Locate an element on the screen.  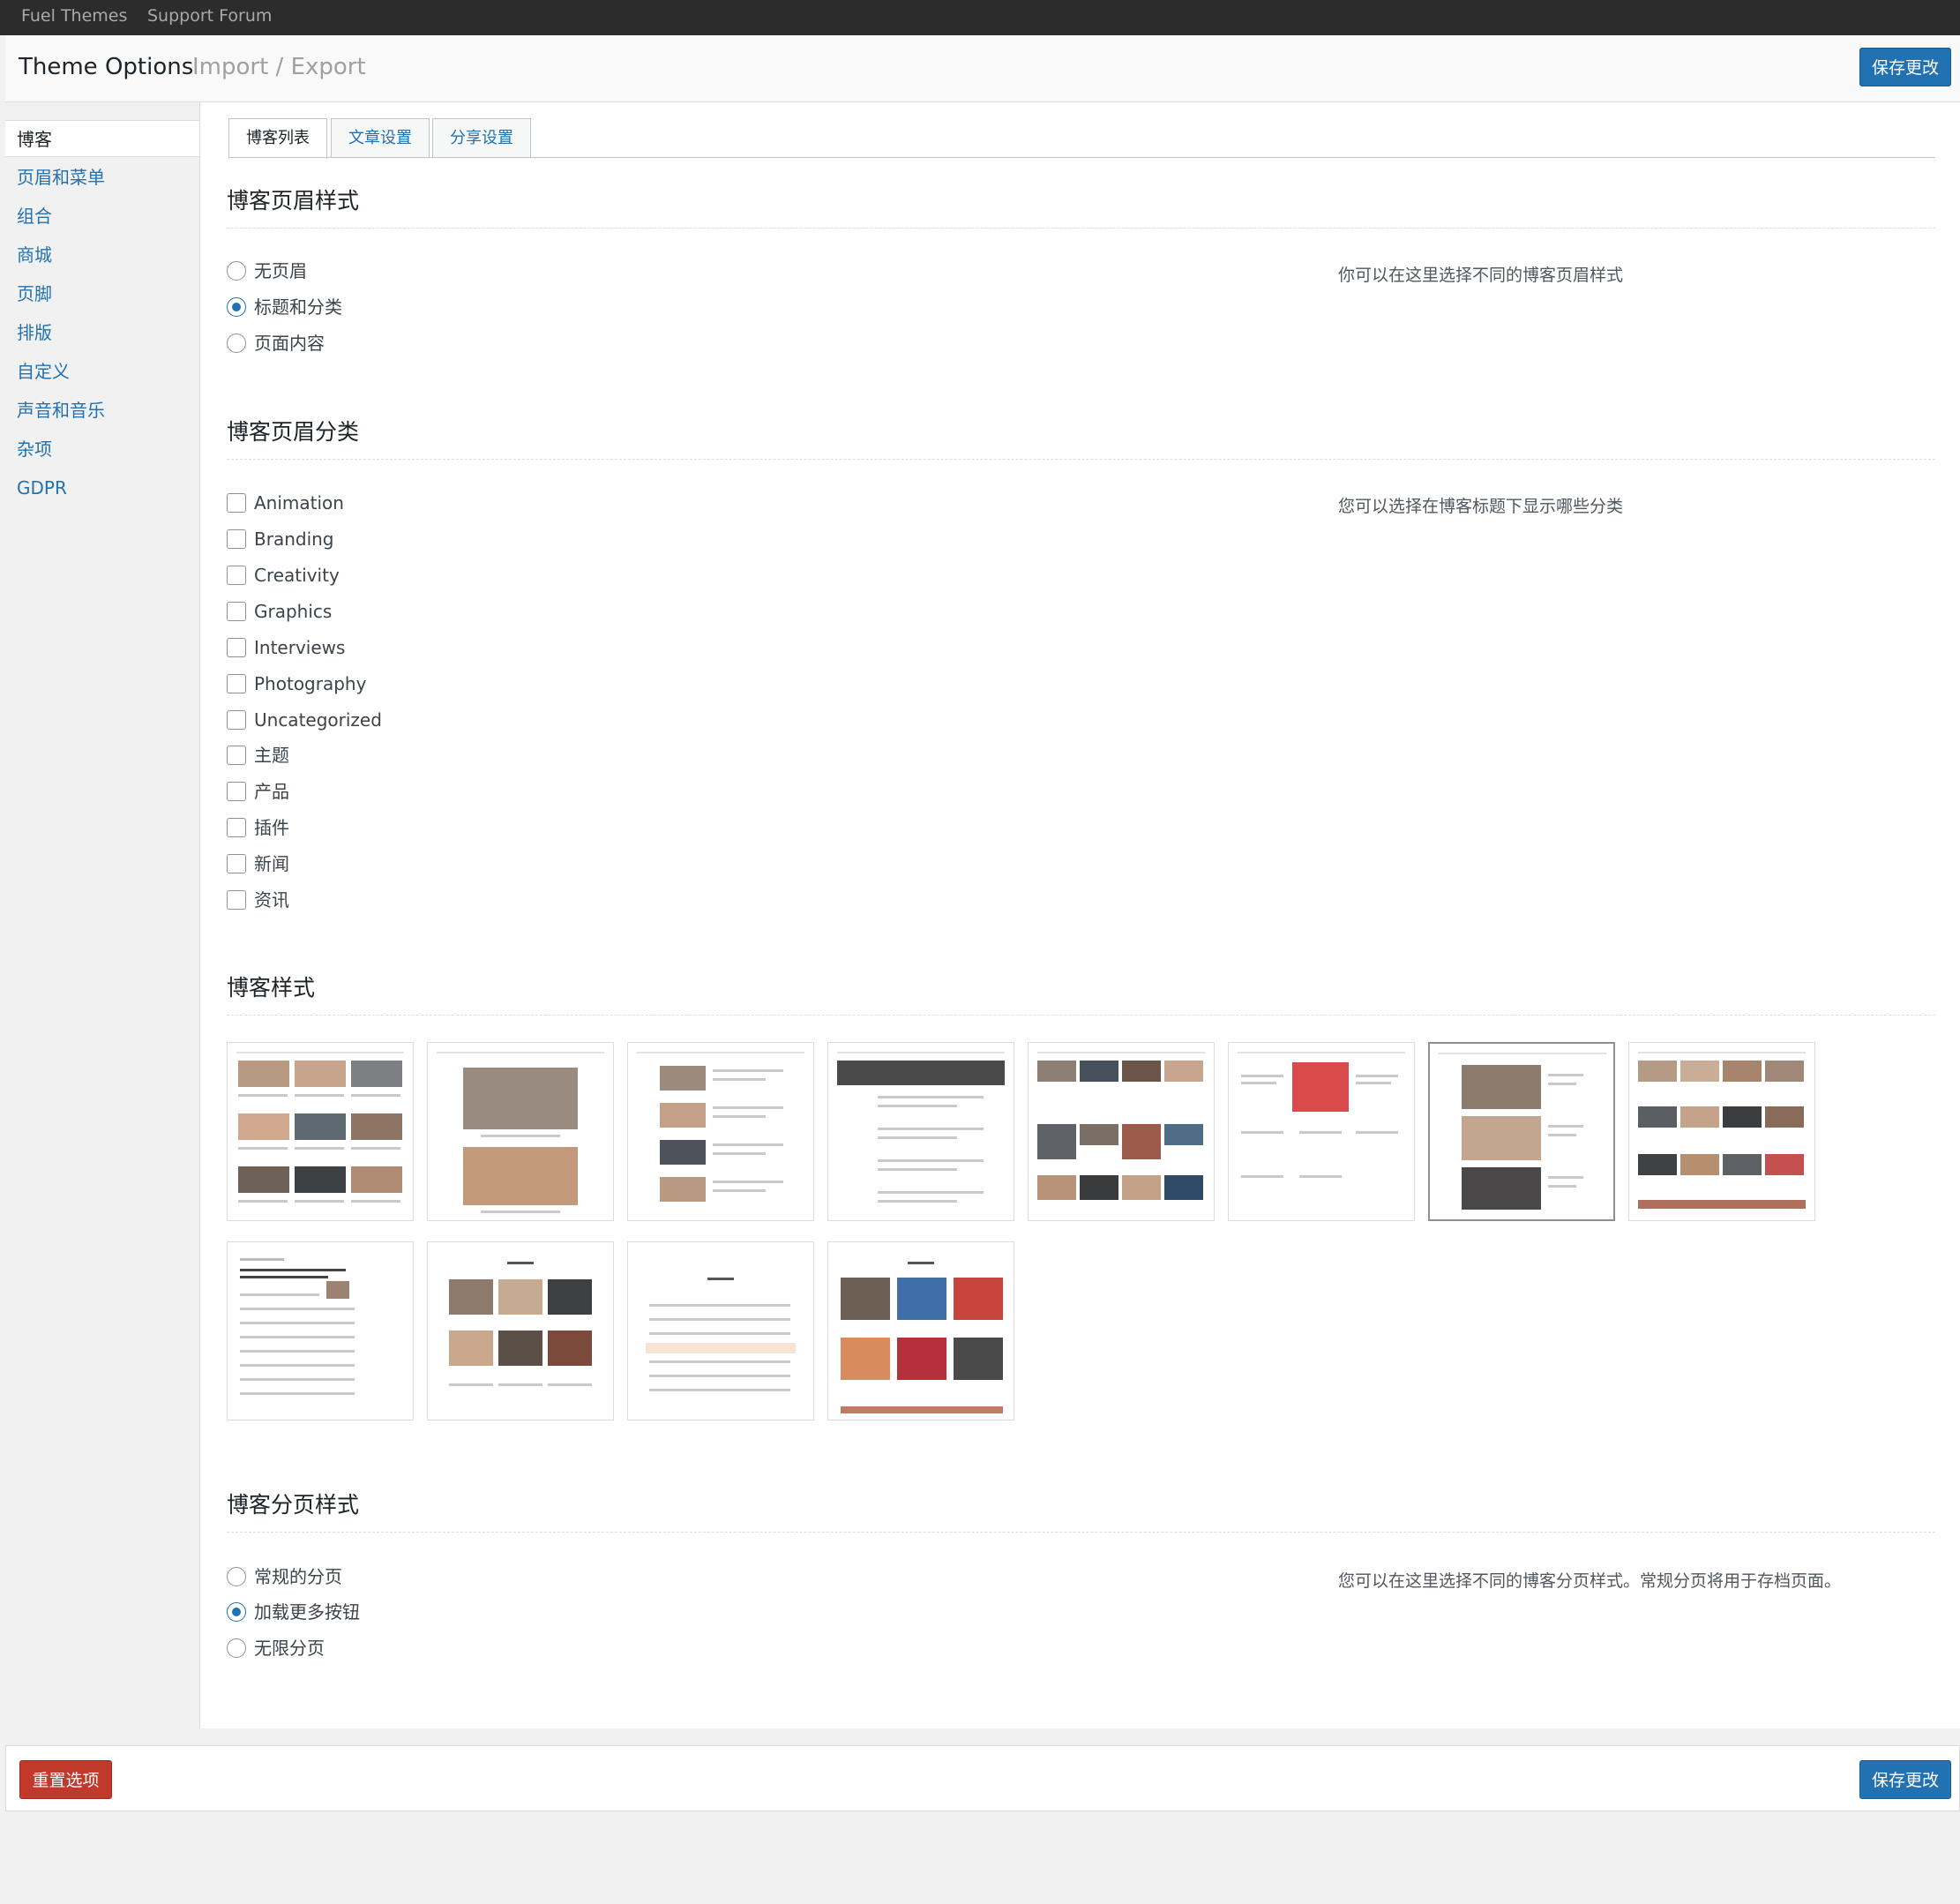
checkbox-label: 新闻 is located at coordinates (271, 863).